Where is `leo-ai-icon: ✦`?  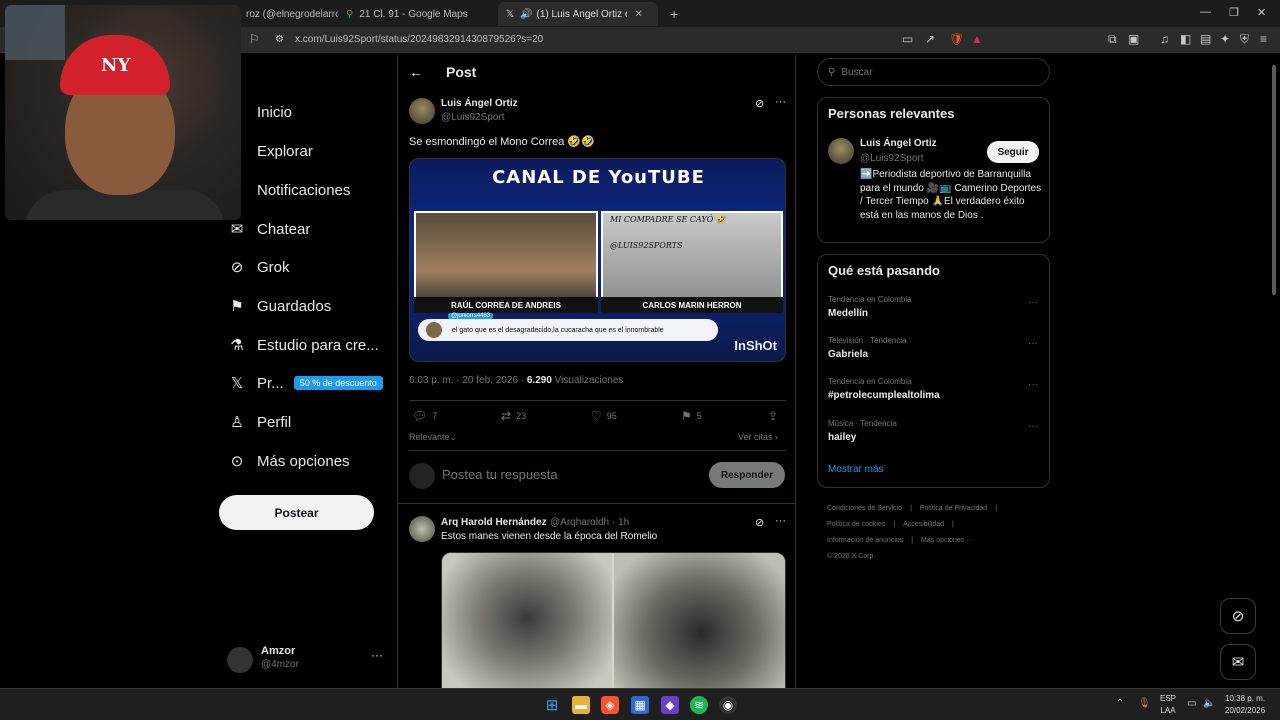
leo-ai-icon: ✦ is located at coordinates (1225, 39).